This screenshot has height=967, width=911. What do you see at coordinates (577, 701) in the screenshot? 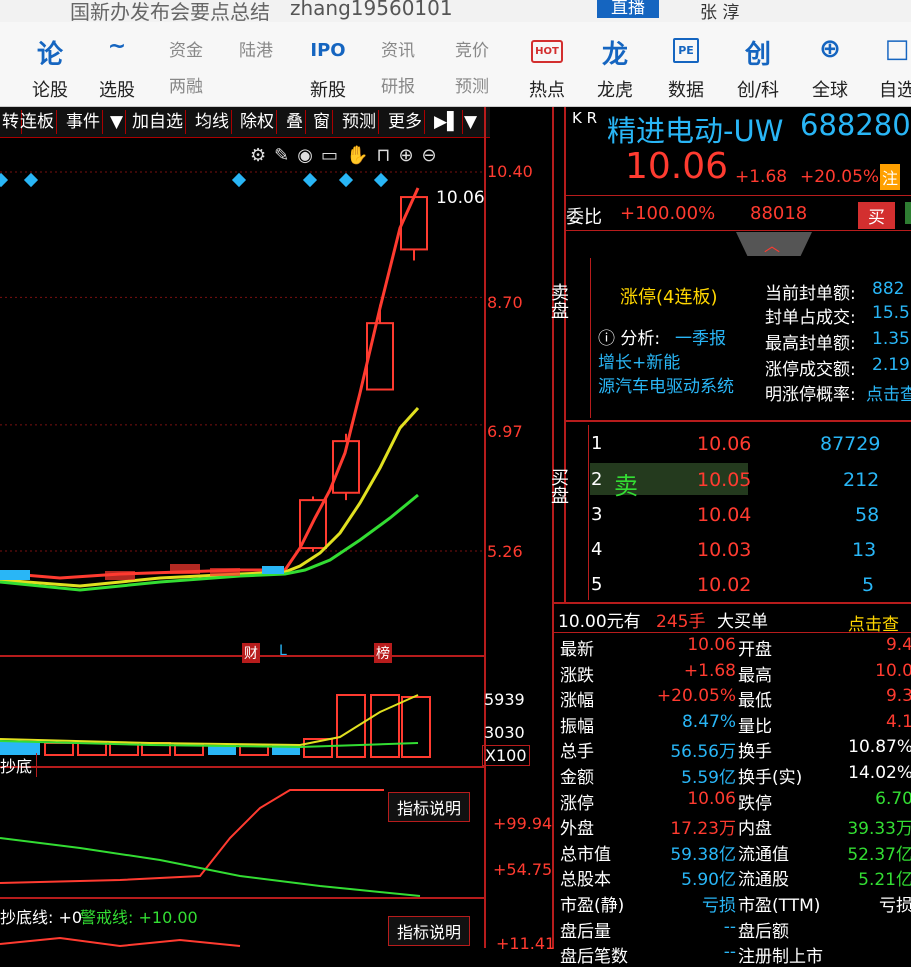
I see `stat-label: 涨幅` at bounding box center [577, 701].